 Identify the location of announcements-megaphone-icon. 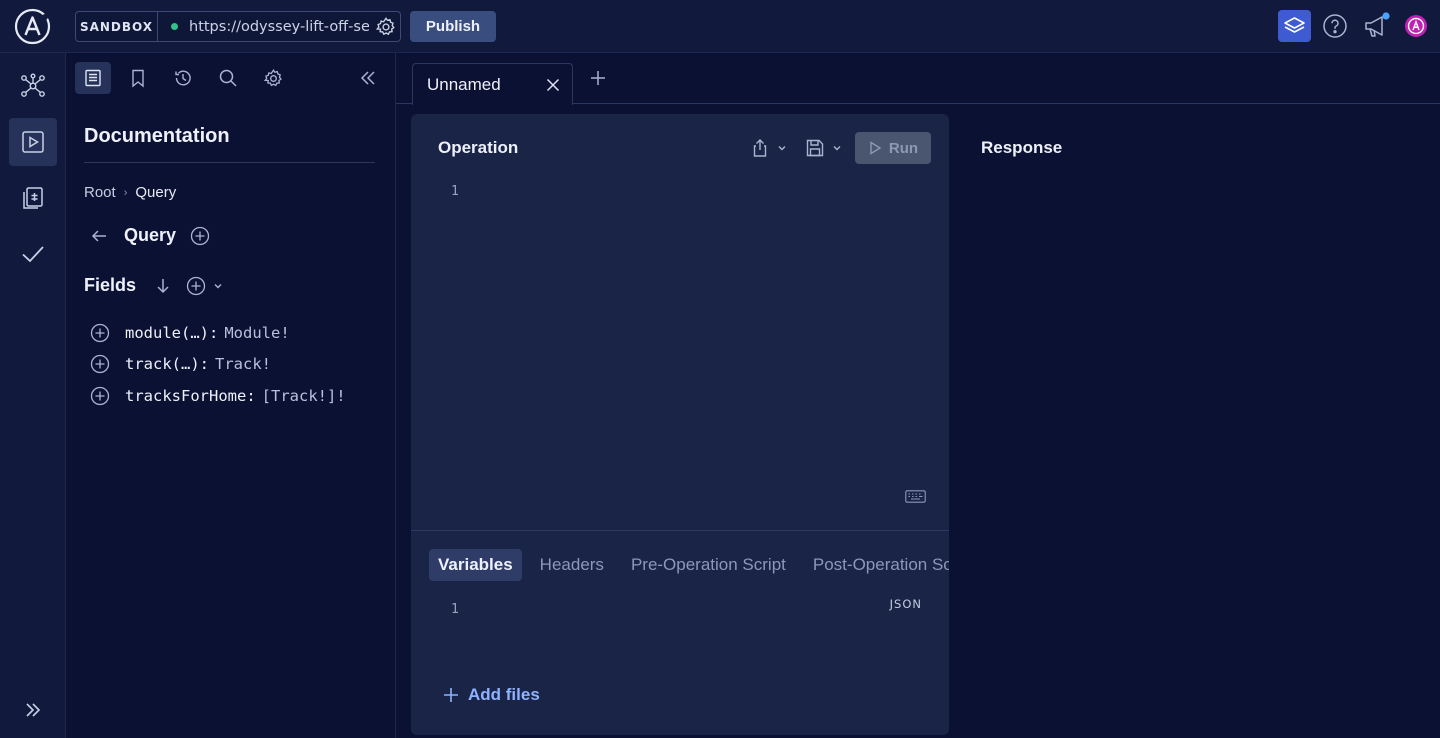
(1377, 26).